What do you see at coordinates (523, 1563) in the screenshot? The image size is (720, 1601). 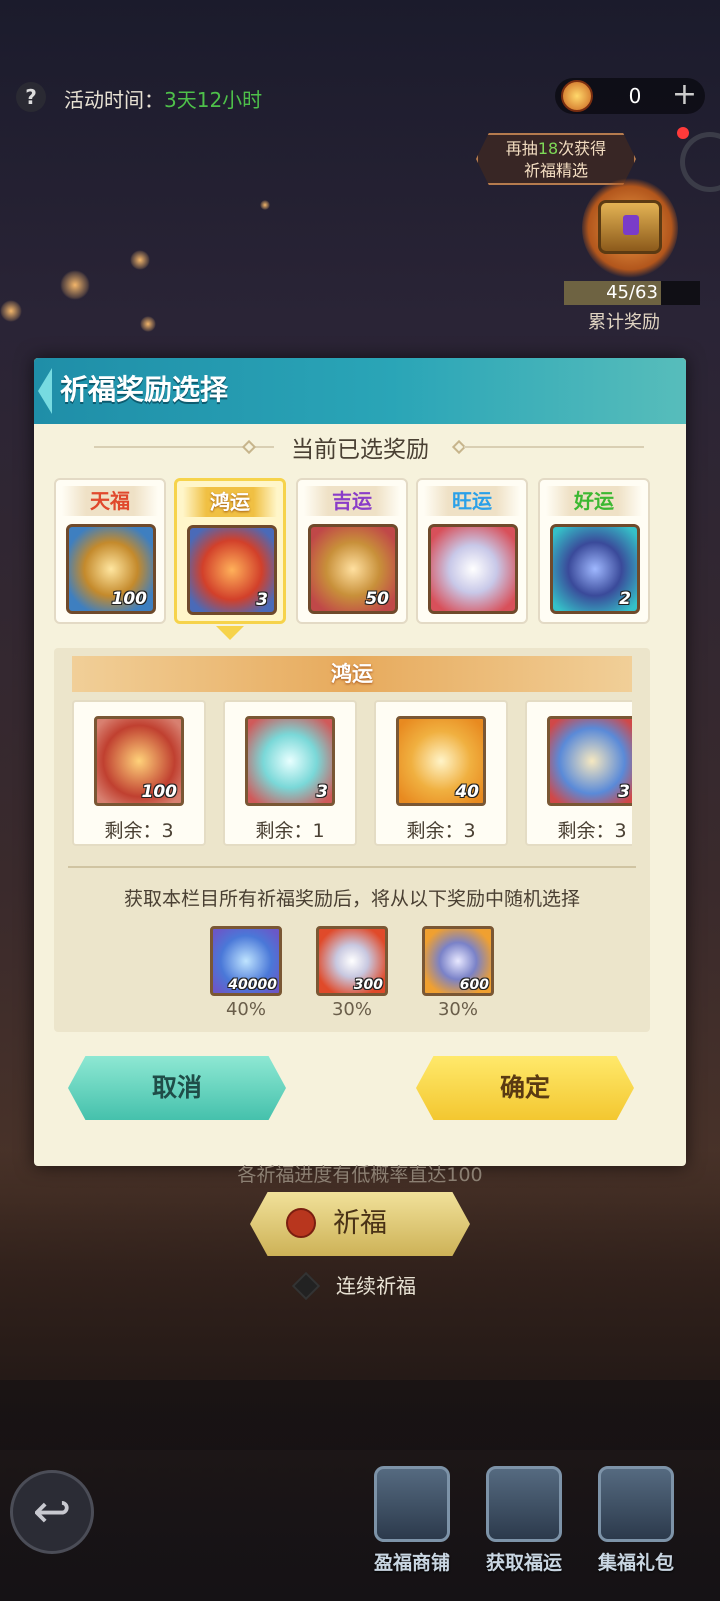 I see `nav-label: 获取福运` at bounding box center [523, 1563].